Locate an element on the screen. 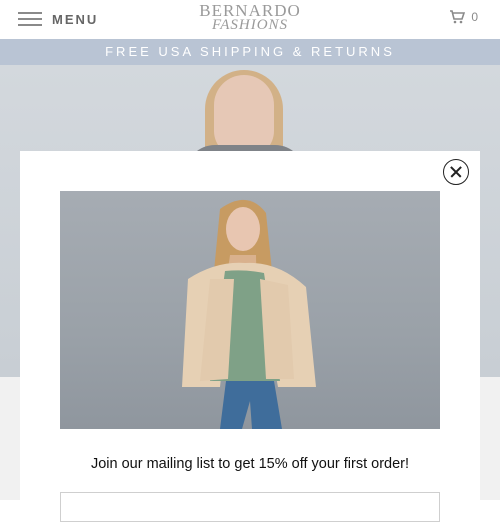 The height and width of the screenshot is (522, 500). hamburger-icon is located at coordinates (30, 19).